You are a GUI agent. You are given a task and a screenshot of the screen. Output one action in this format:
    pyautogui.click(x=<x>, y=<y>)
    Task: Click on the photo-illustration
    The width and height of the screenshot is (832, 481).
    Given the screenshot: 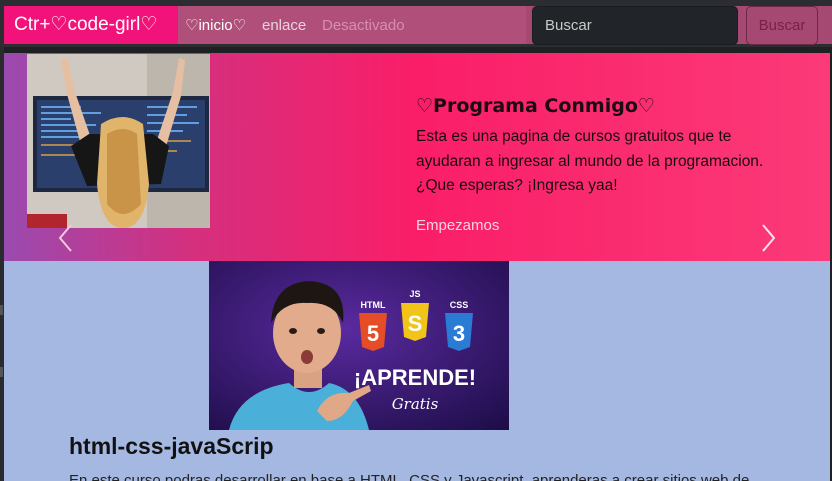 What is the action you would take?
    pyautogui.click(x=118, y=141)
    